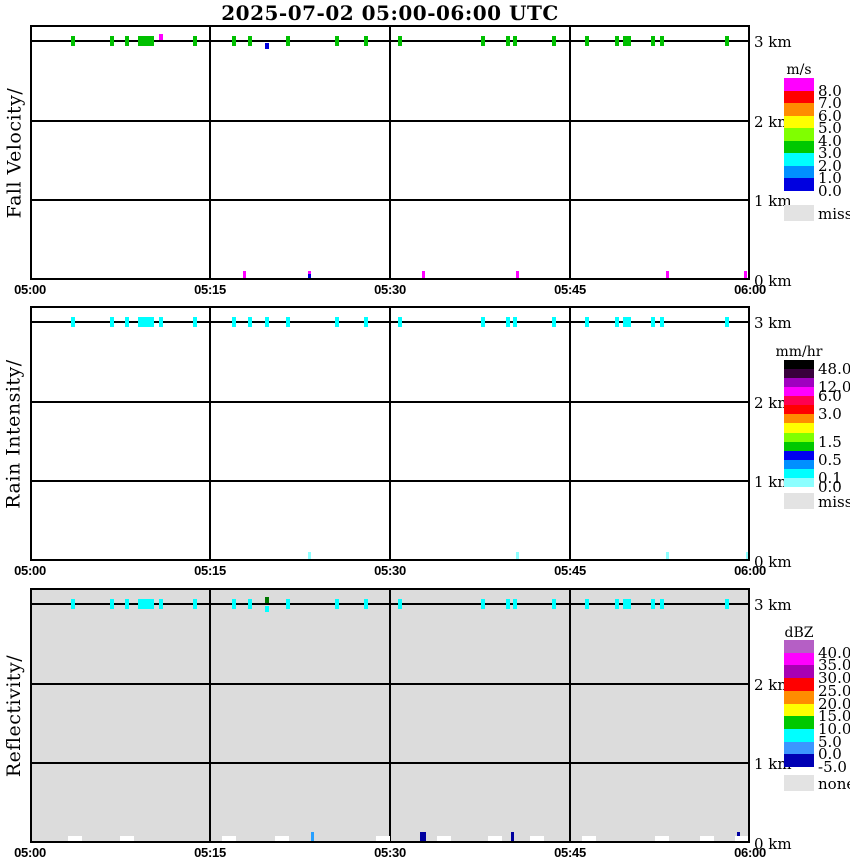 The height and width of the screenshot is (868, 850). Describe the element at coordinates (773, 42) in the screenshot. I see `y-tick-label: 3 km` at that location.